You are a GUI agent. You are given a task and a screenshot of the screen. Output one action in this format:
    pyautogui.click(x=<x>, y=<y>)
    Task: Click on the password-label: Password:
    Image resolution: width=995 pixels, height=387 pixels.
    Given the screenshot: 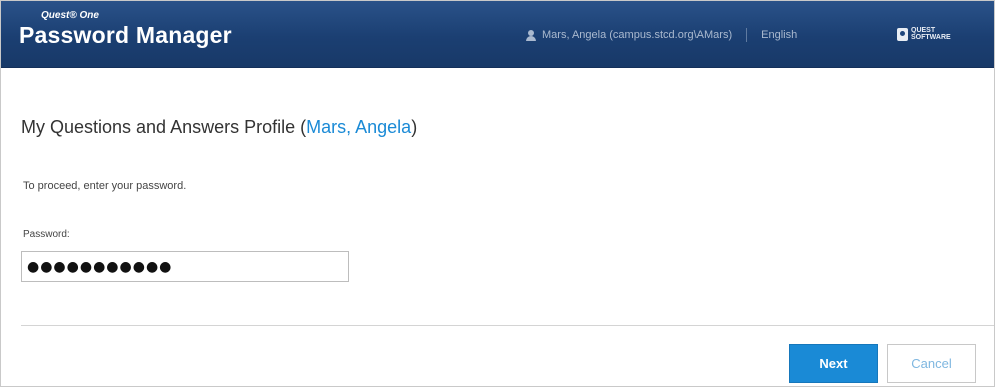 What is the action you would take?
    pyautogui.click(x=46, y=234)
    